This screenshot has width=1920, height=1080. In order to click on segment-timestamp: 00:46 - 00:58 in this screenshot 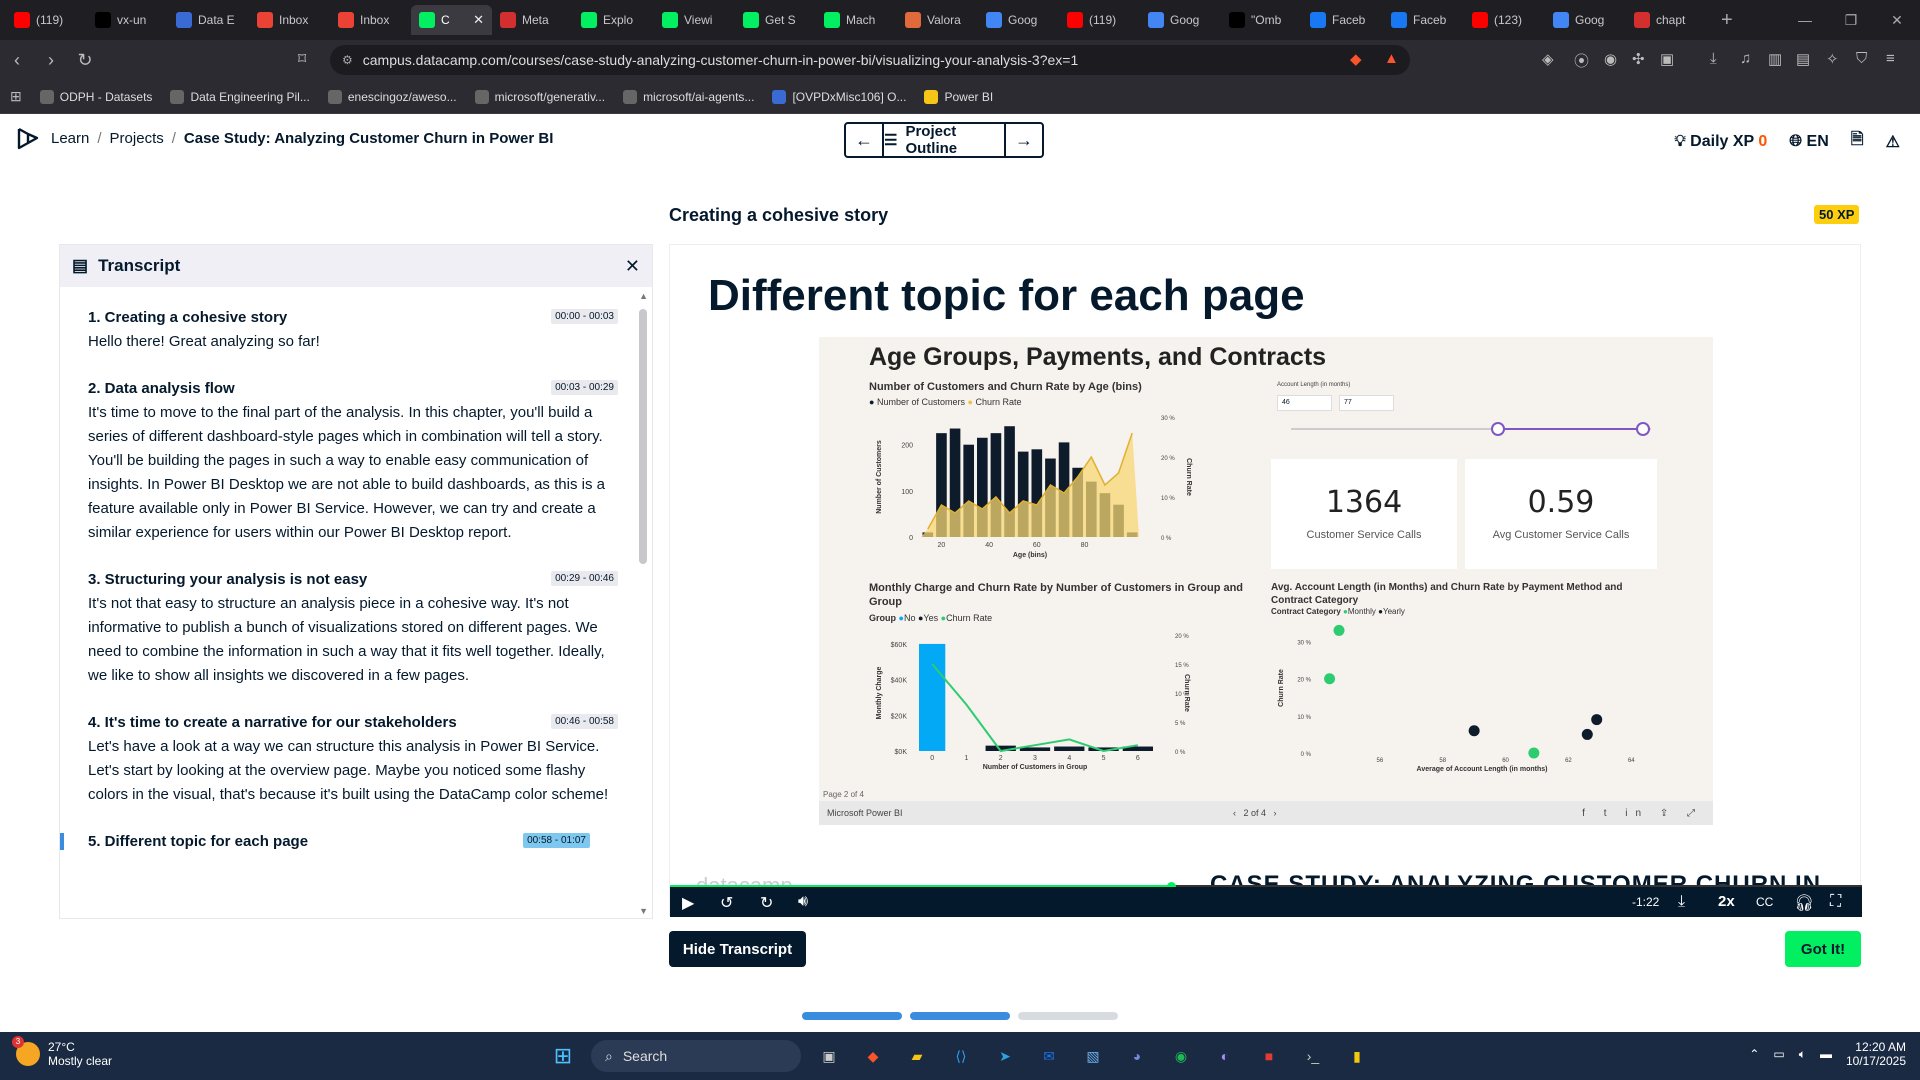, I will do `click(584, 721)`.